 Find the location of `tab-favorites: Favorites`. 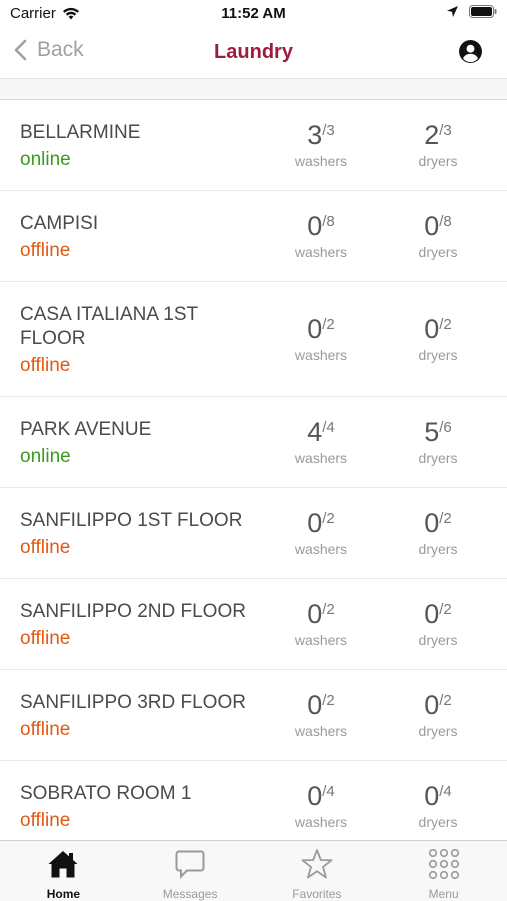

tab-favorites: Favorites is located at coordinates (317, 871).